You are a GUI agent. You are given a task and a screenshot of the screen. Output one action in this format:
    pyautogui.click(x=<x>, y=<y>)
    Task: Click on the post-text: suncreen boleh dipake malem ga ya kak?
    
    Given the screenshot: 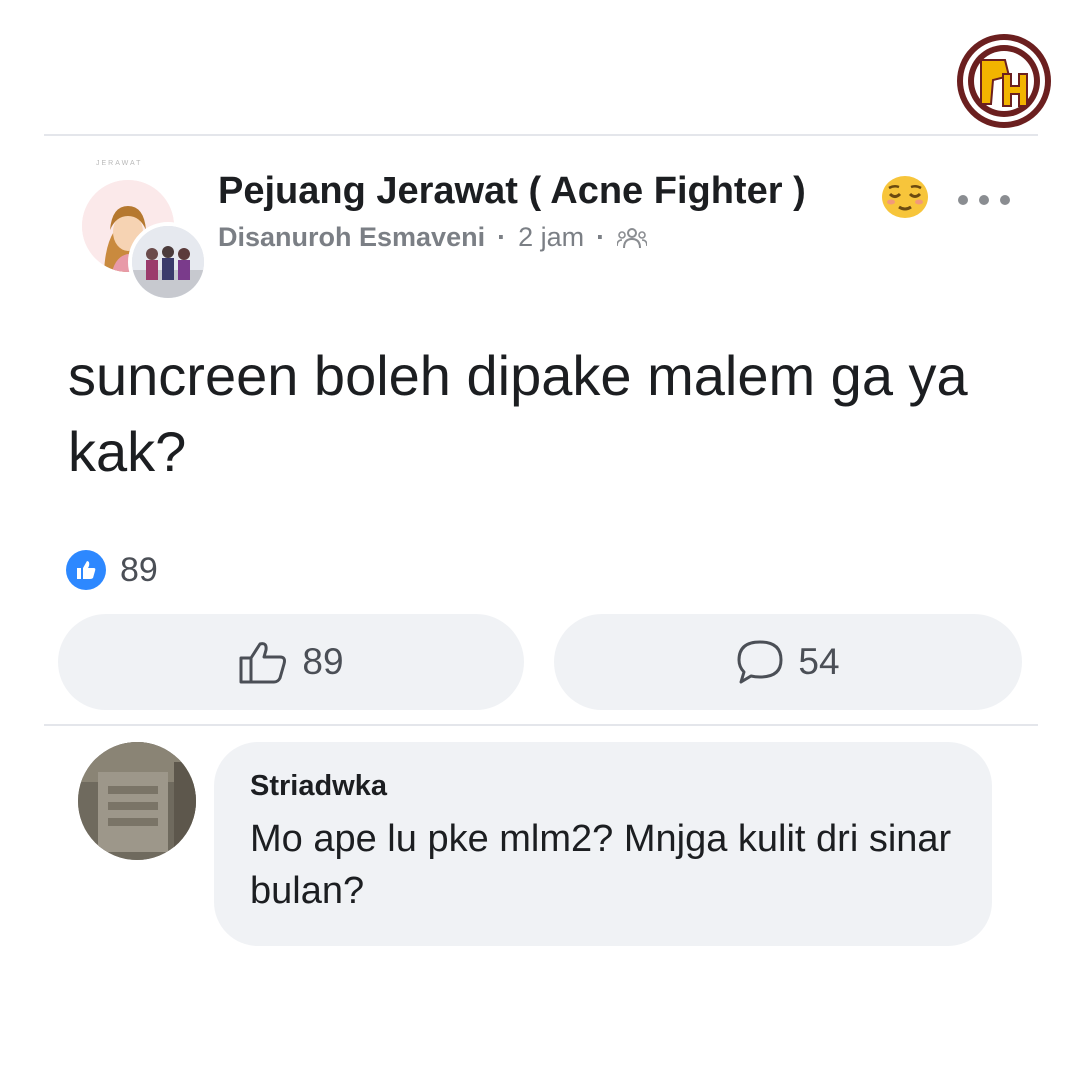 What is the action you would take?
    pyautogui.click(x=518, y=413)
    